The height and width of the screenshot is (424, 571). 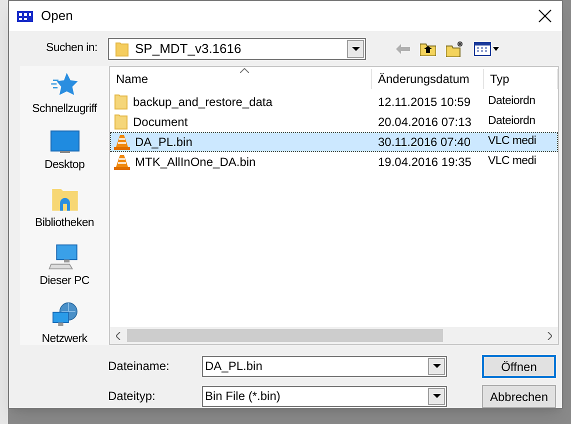 I want to click on column-header: Typ, so click(x=521, y=79).